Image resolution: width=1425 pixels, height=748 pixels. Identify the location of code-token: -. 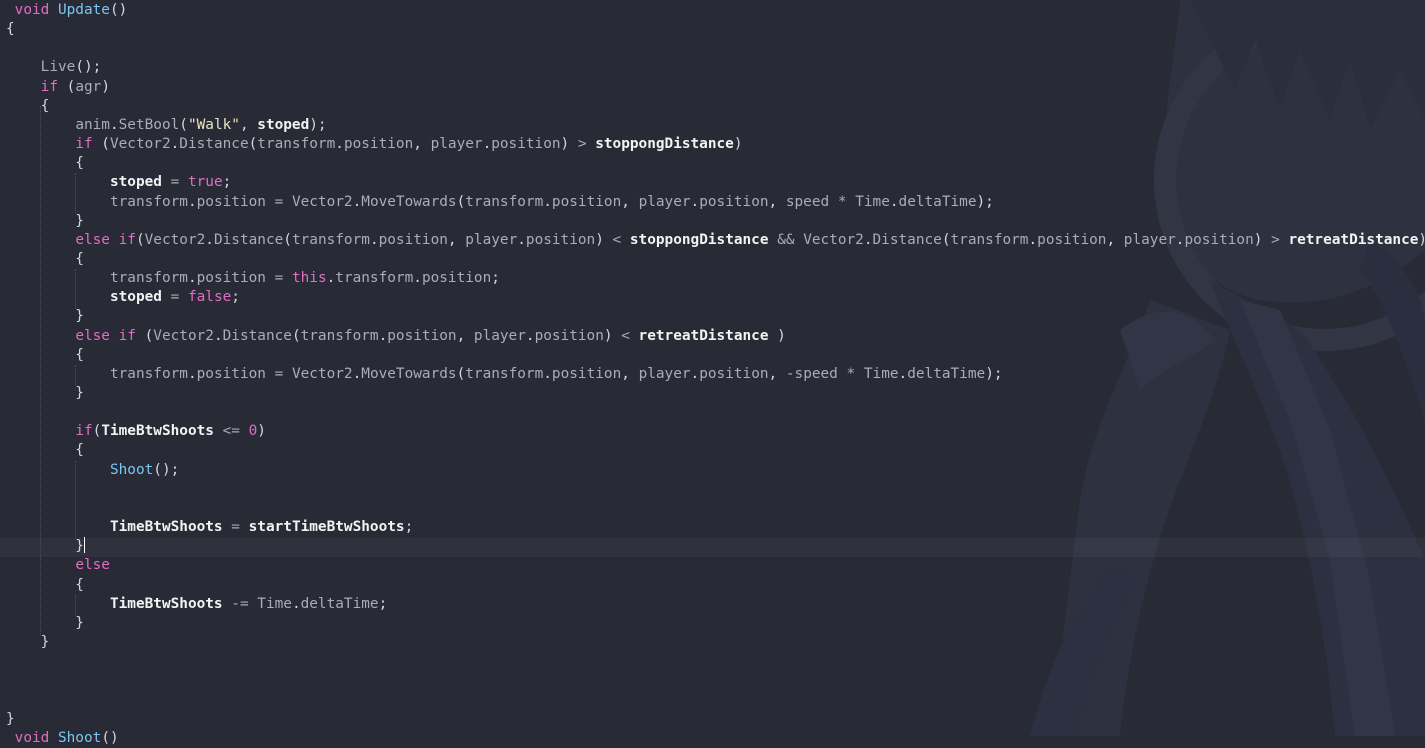
(790, 373).